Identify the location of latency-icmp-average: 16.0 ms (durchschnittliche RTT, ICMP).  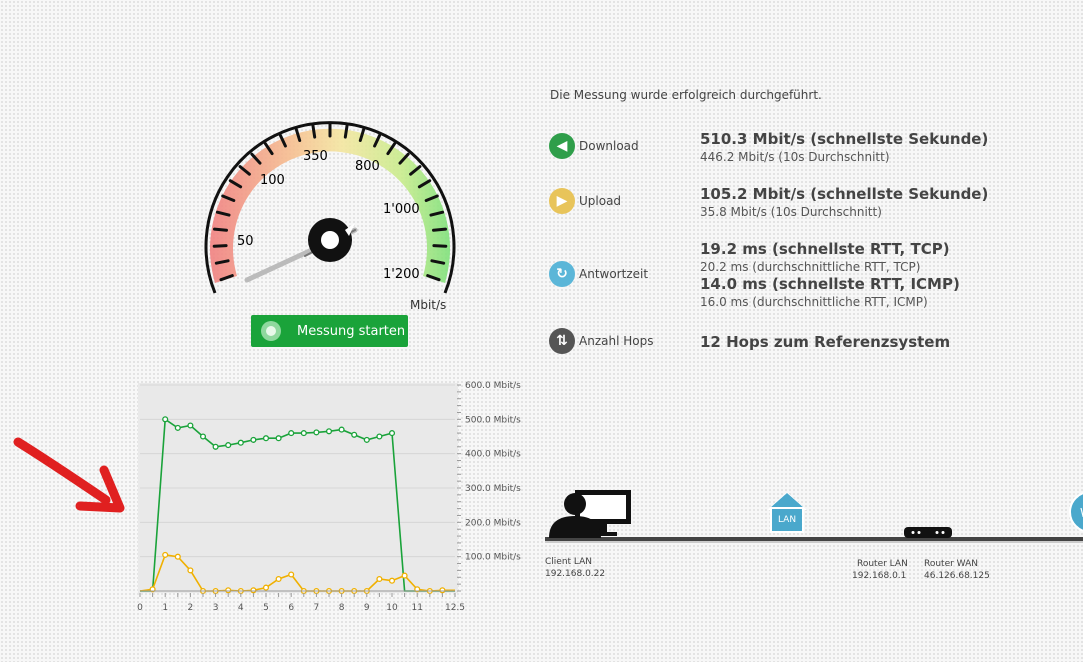
(814, 302).